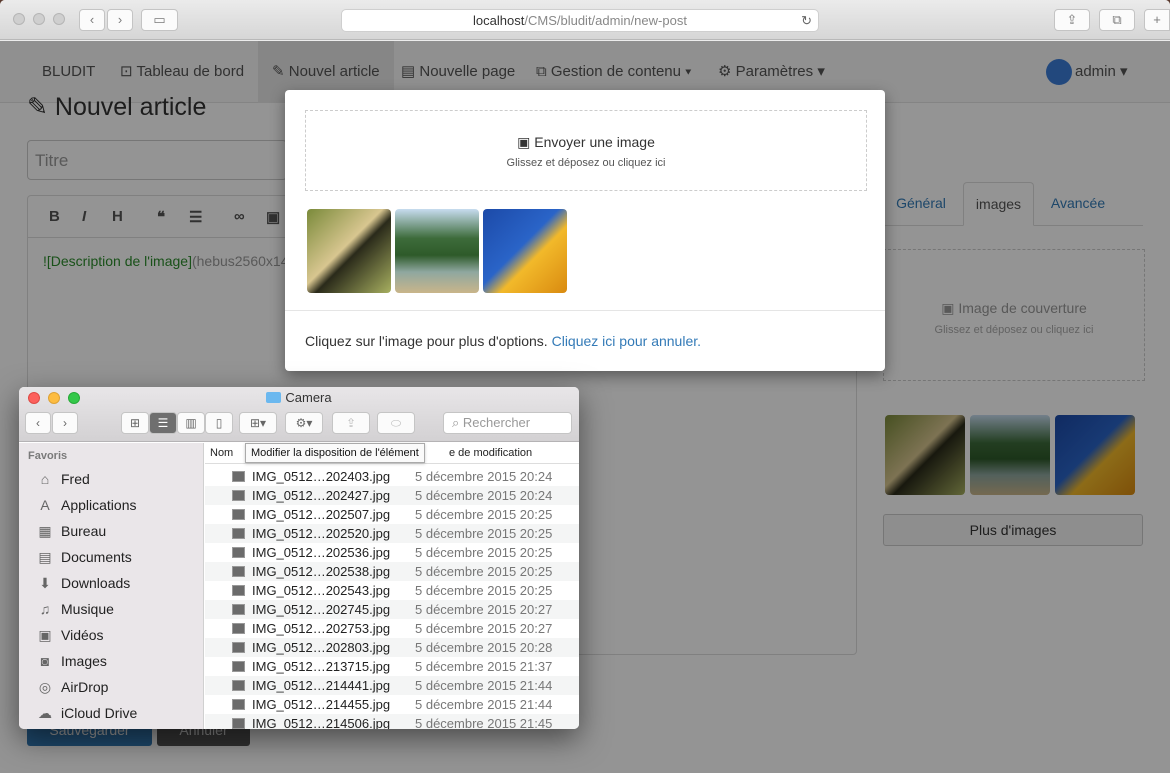  Describe the element at coordinates (392, 495) in the screenshot. I see `table-row: IMG_0512…202427.jpg 5 décembre 2015 20:24` at that location.